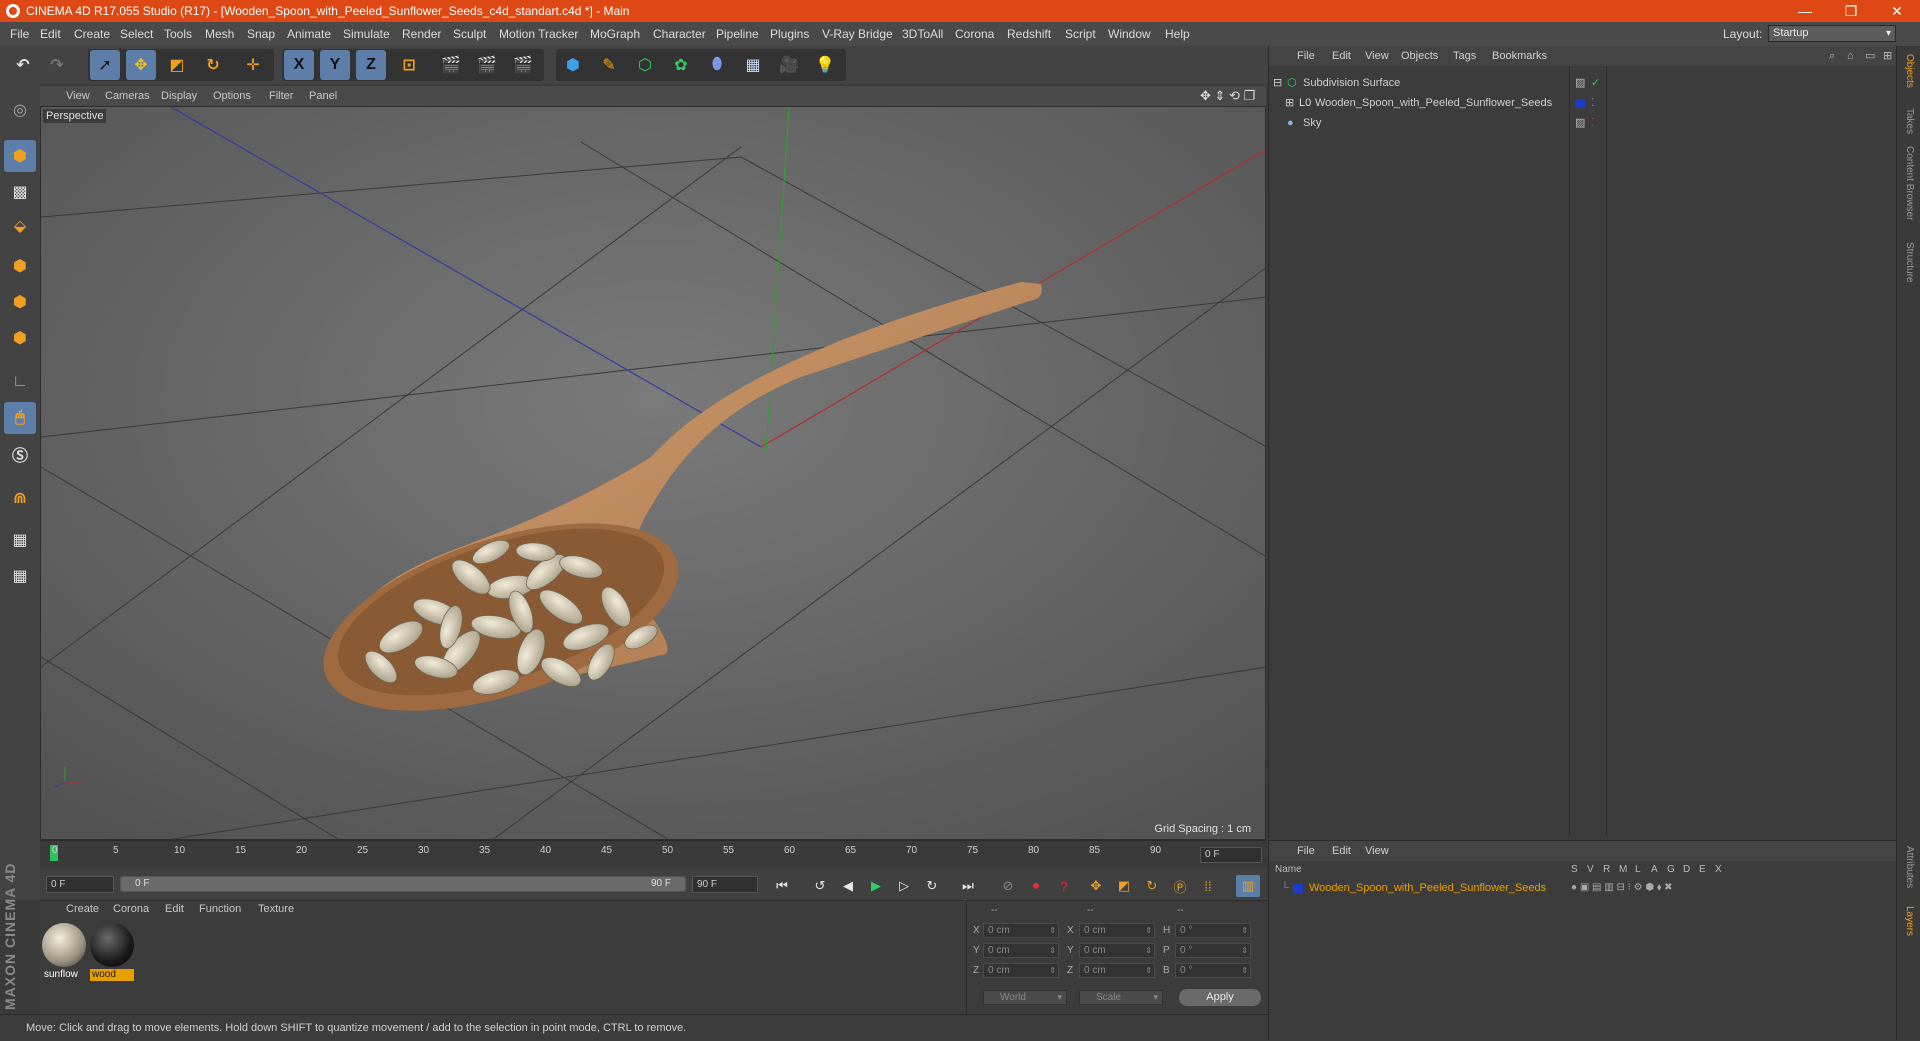  Describe the element at coordinates (645, 65) in the screenshot. I see `subdivision-surface-icon: ⬡` at that location.